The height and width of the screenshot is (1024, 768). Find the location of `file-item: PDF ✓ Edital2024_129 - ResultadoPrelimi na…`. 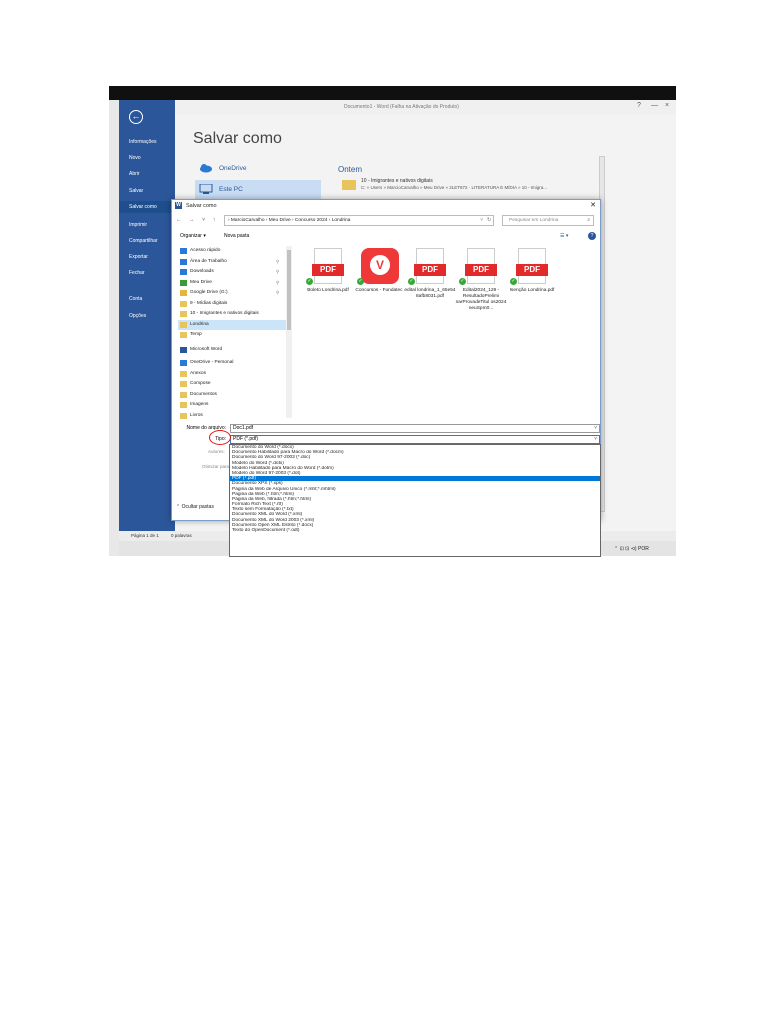

file-item: PDF ✓ Edital2024_129 - ResultadoPrelimi na… is located at coordinates (481, 293).